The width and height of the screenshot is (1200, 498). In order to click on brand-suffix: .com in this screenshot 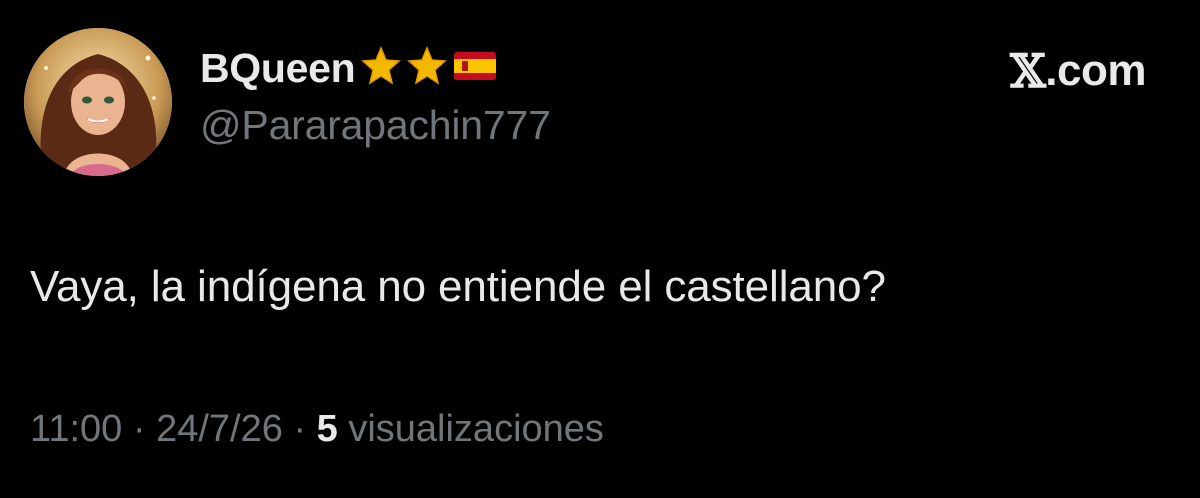, I will do `click(1095, 70)`.